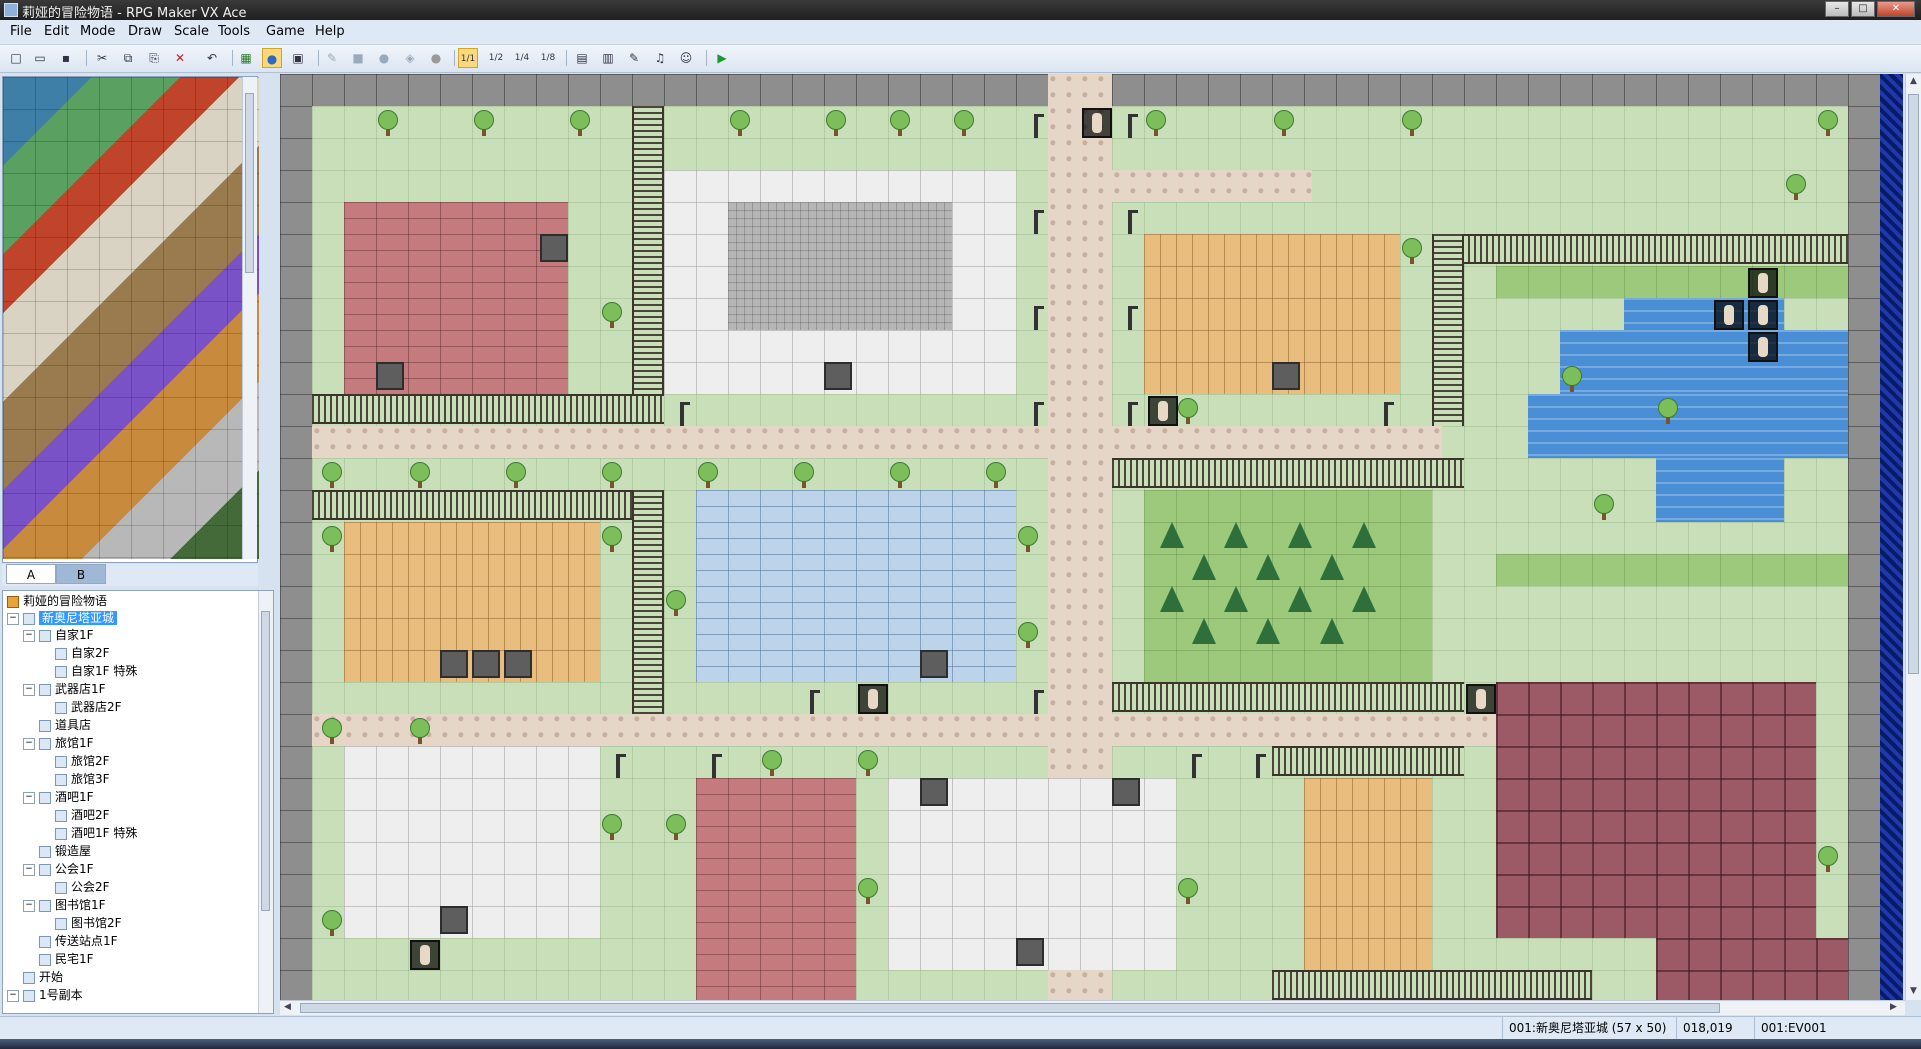 The width and height of the screenshot is (1921, 1049). I want to click on minimize-button: –, so click(1837, 9).